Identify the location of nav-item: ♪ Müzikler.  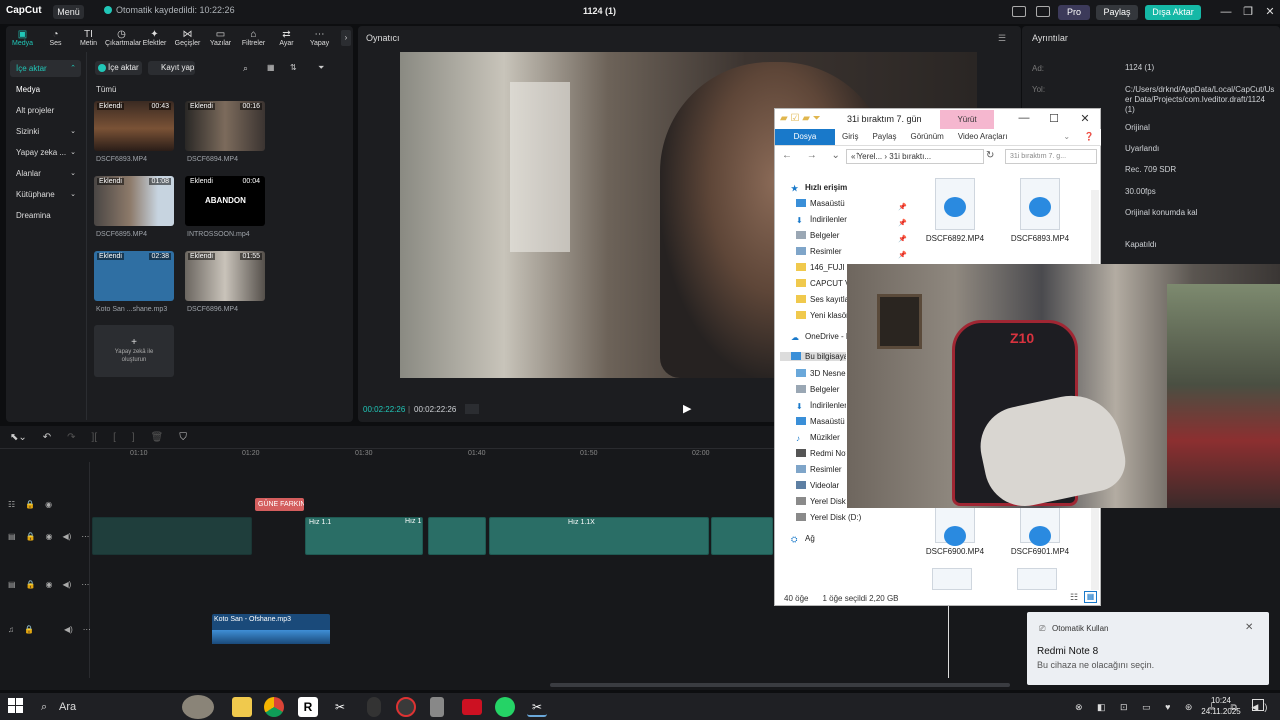
(821, 437).